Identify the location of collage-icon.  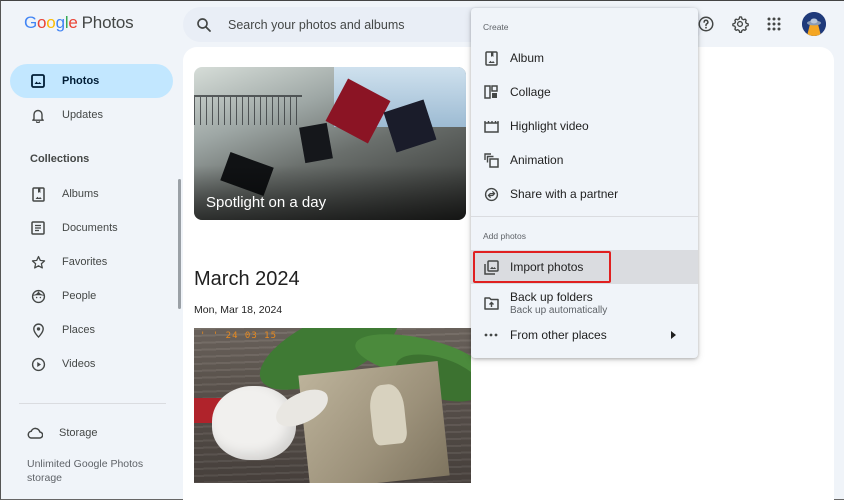
(491, 92).